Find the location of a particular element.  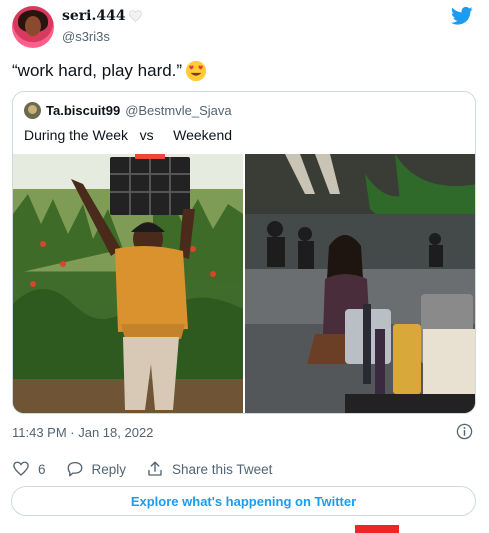

like-button: 6 is located at coordinates (29, 469).